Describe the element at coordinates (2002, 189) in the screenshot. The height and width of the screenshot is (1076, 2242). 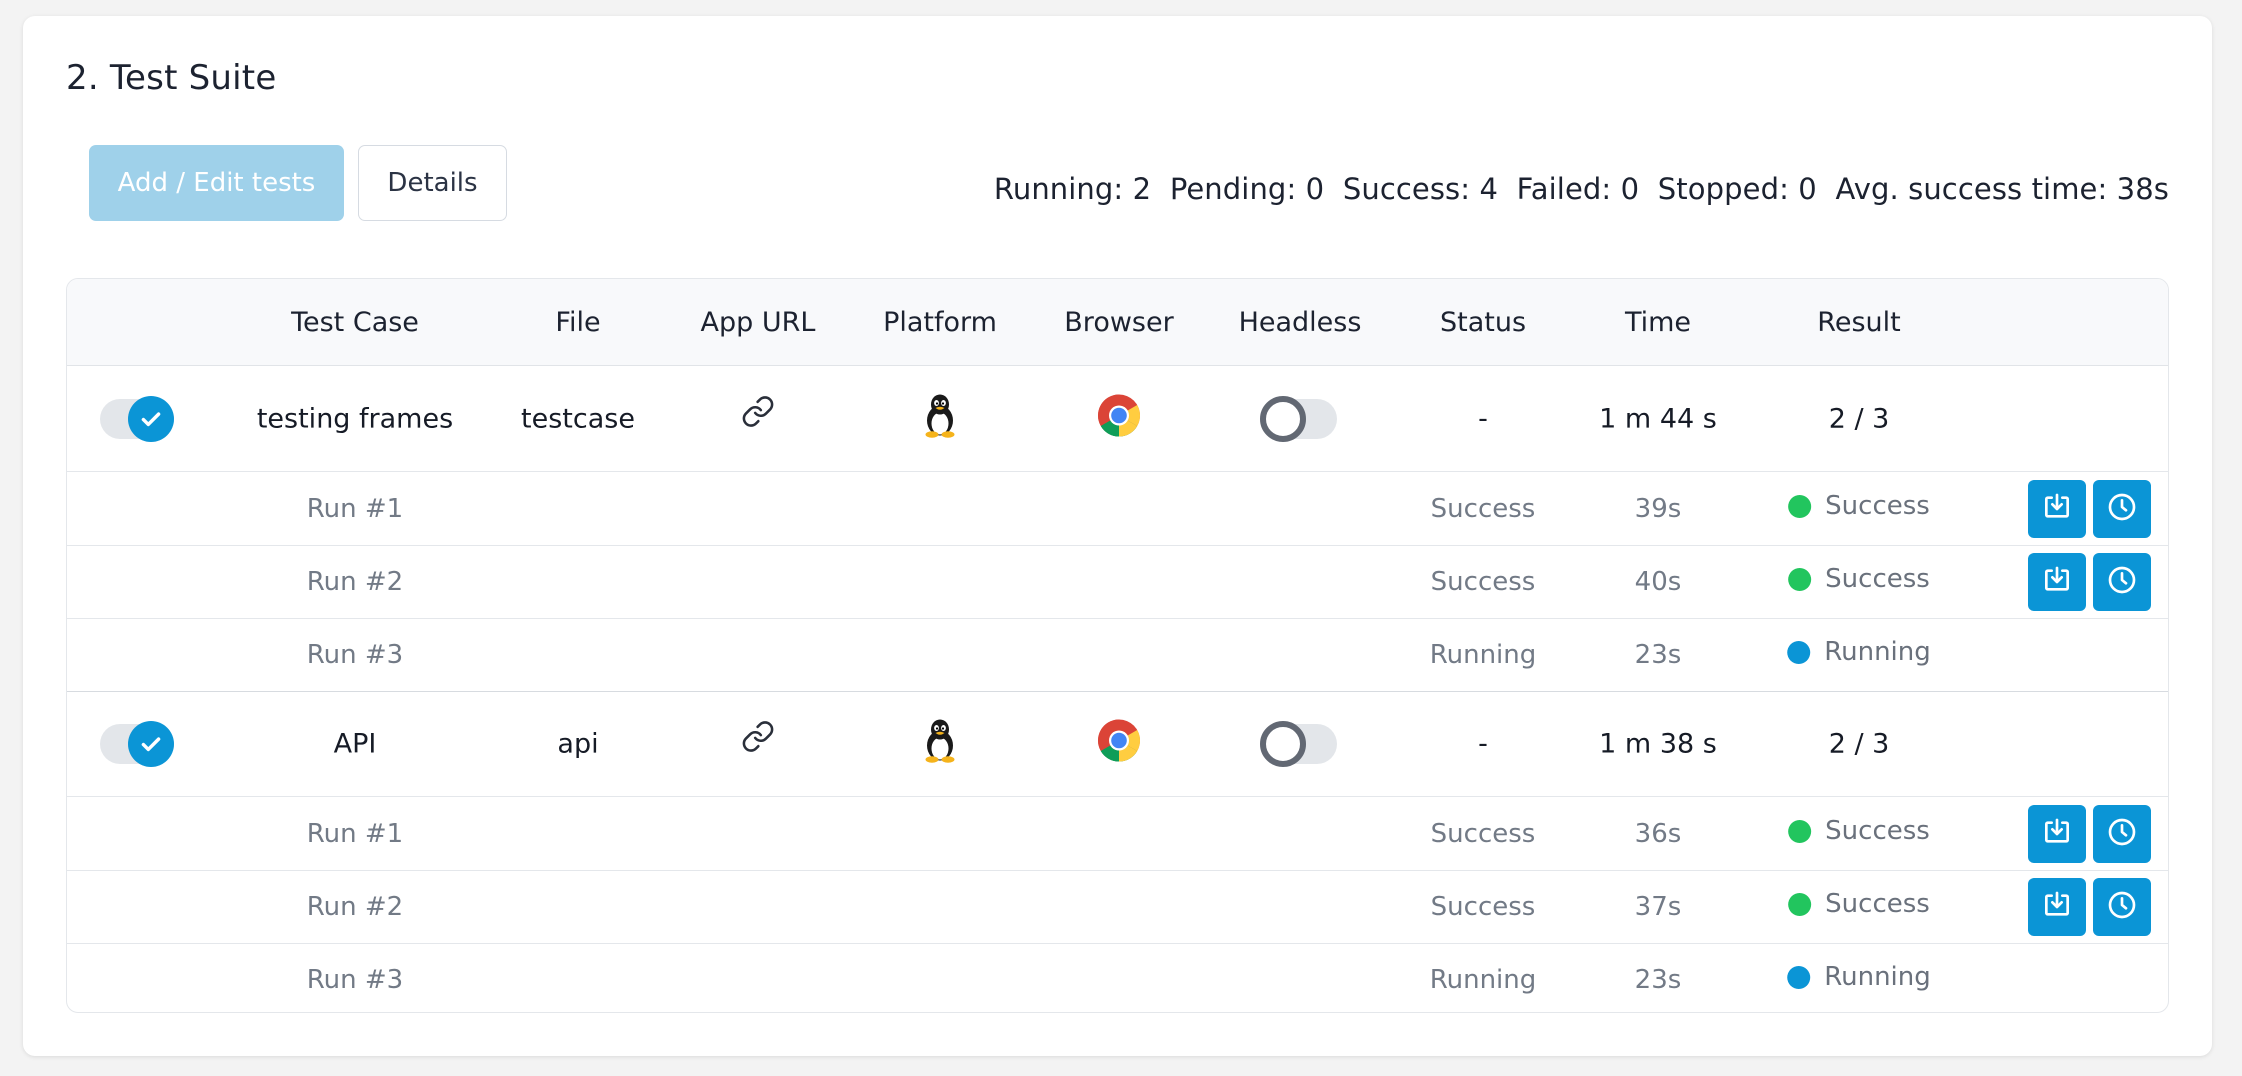
I see `stat-avg-success-time: Avg. success time: 38s` at that location.